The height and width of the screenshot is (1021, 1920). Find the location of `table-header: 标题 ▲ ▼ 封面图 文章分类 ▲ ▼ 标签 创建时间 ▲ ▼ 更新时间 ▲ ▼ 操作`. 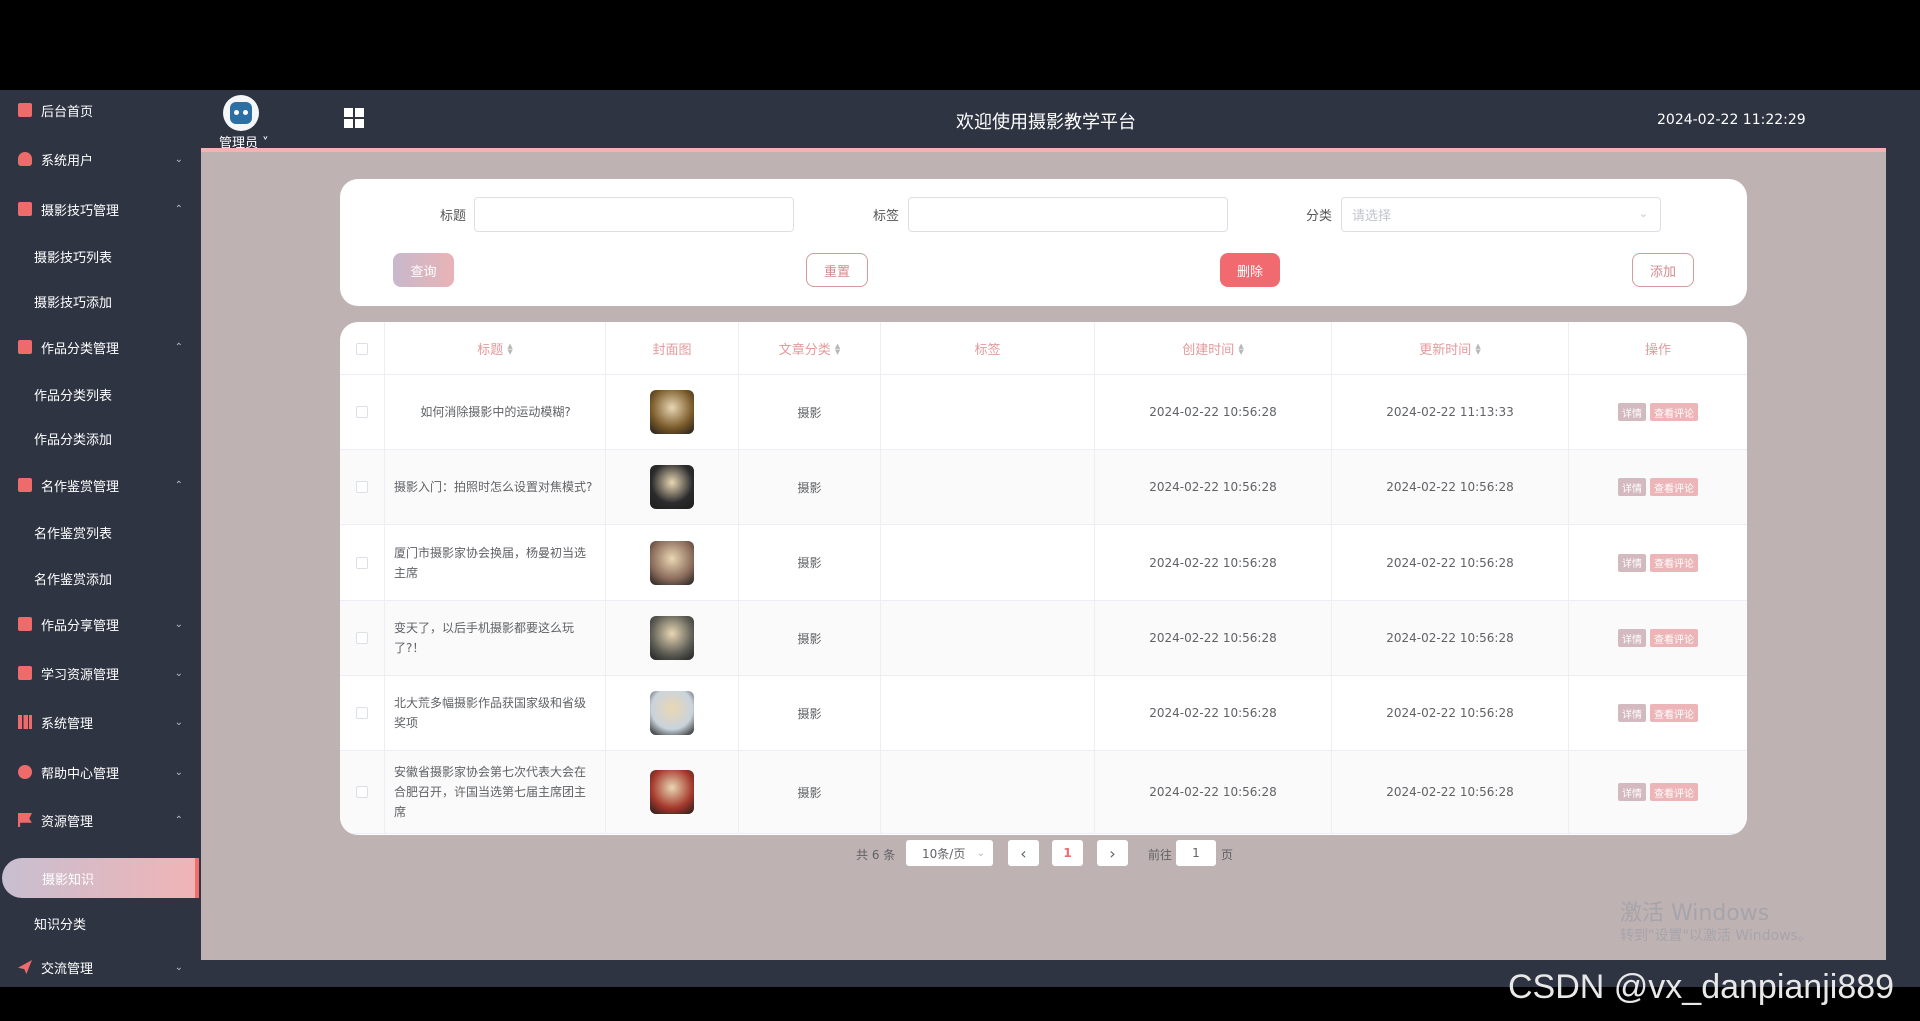

table-header: 标题 ▲ ▼ 封面图 文章分类 ▲ ▼ 标签 创建时间 ▲ ▼ 更新时间 ▲ ▼ 操作 is located at coordinates (1043, 348).